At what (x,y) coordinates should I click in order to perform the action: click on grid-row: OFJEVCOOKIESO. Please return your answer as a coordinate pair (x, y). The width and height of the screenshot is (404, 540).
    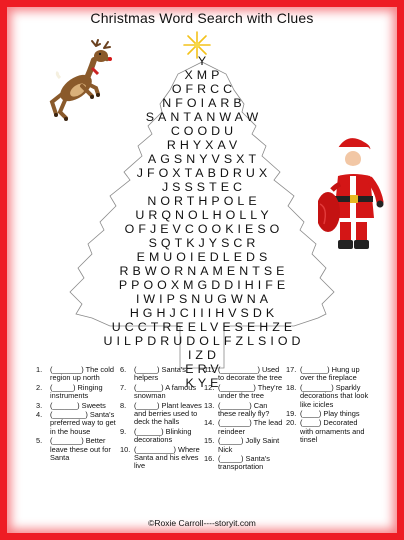
    Looking at the image, I should click on (204, 229).